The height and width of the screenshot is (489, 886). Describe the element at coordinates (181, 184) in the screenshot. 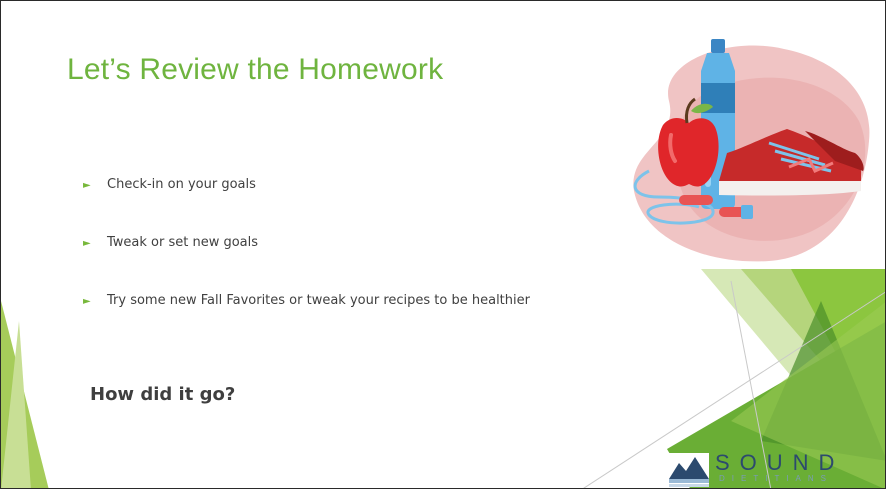

I see `bullet-text: Check-in on your goals` at that location.